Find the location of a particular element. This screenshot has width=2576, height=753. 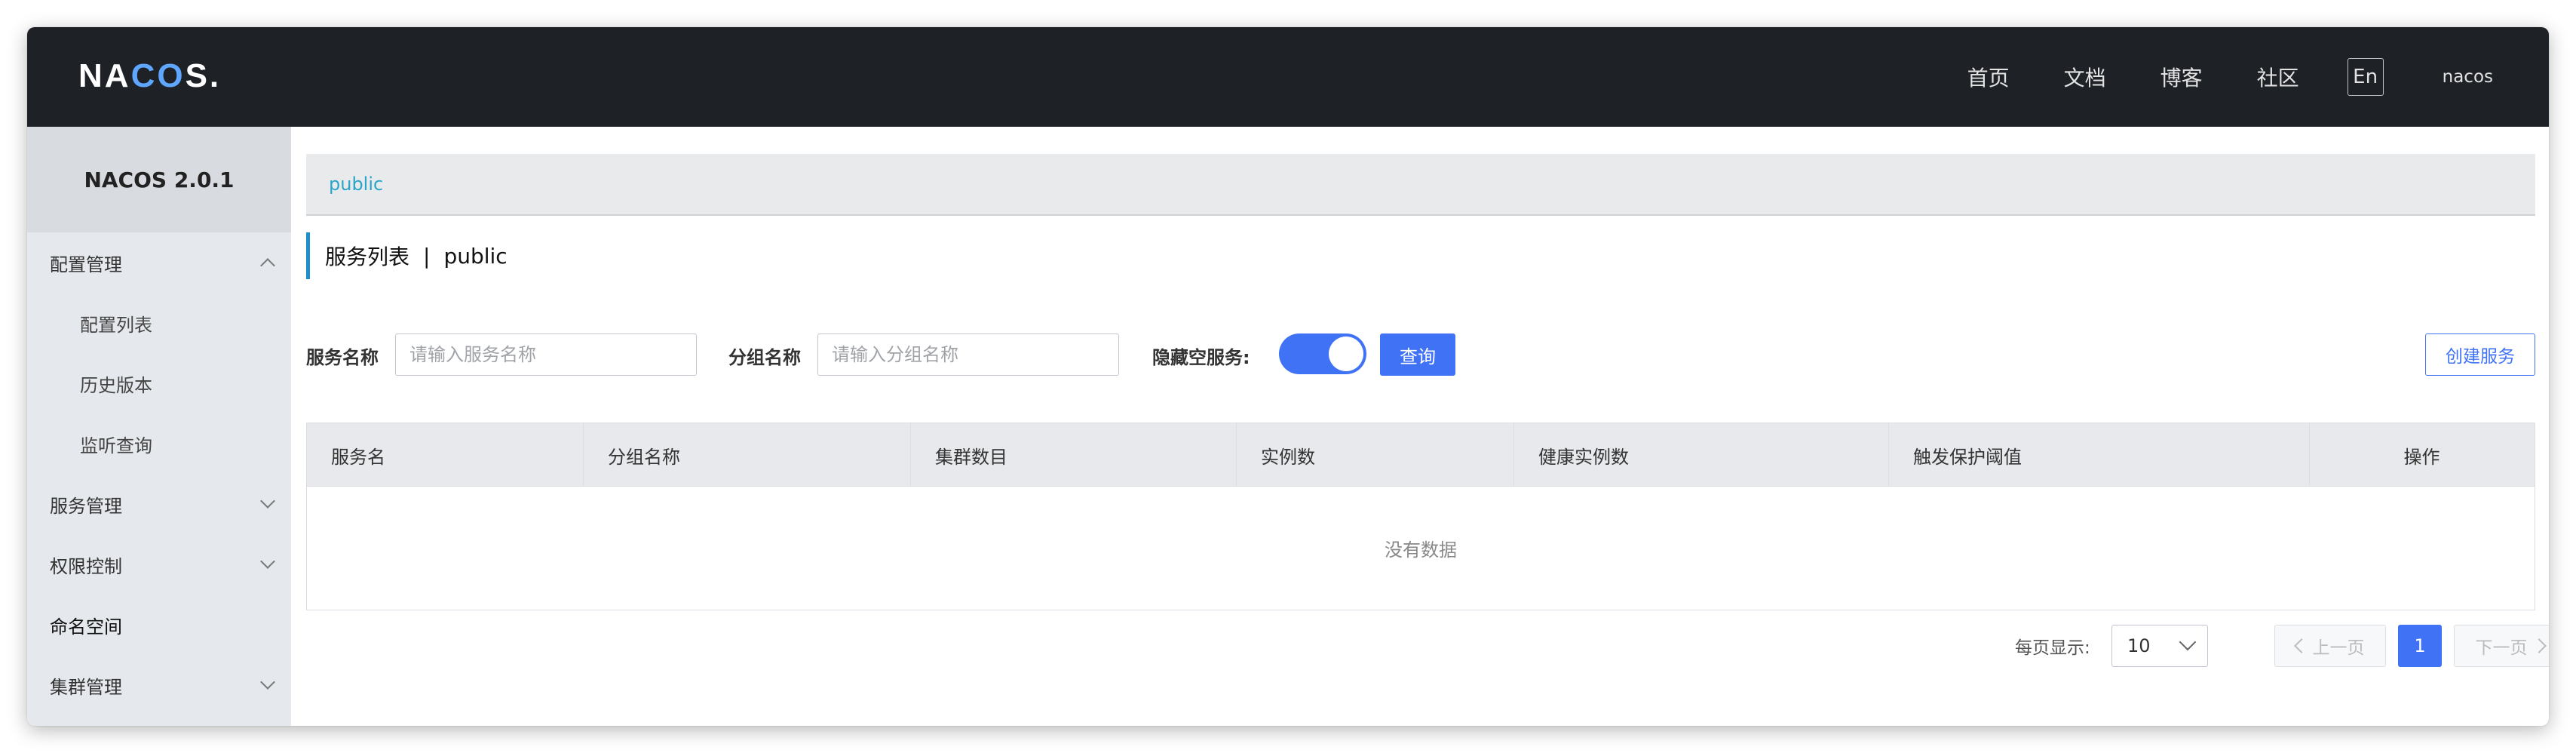

sidebar-item-label: 配置管理 is located at coordinates (86, 264).